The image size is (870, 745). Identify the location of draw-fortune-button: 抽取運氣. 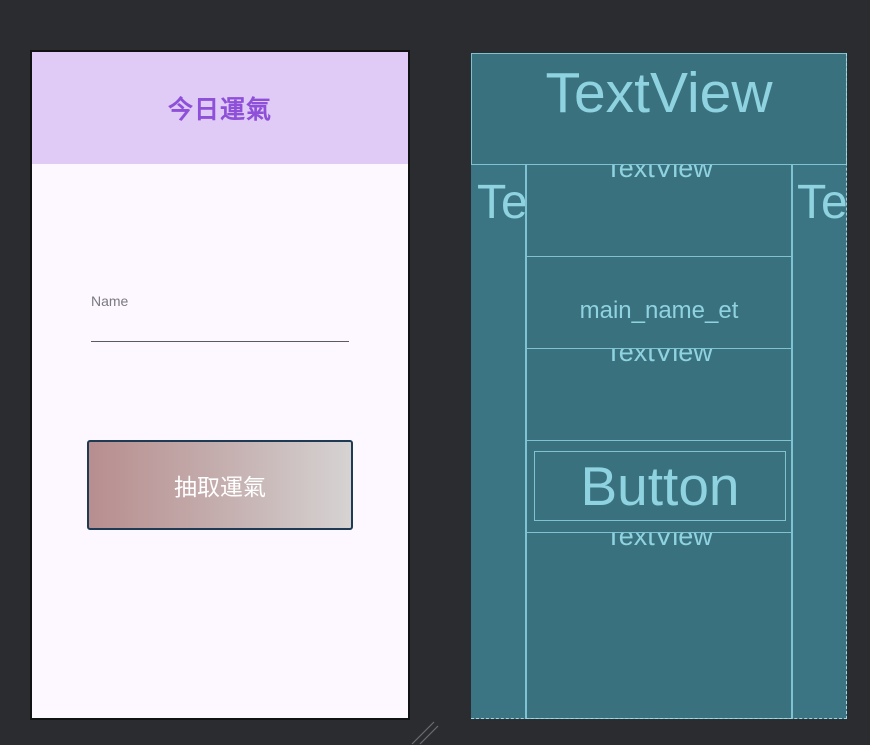
(220, 485).